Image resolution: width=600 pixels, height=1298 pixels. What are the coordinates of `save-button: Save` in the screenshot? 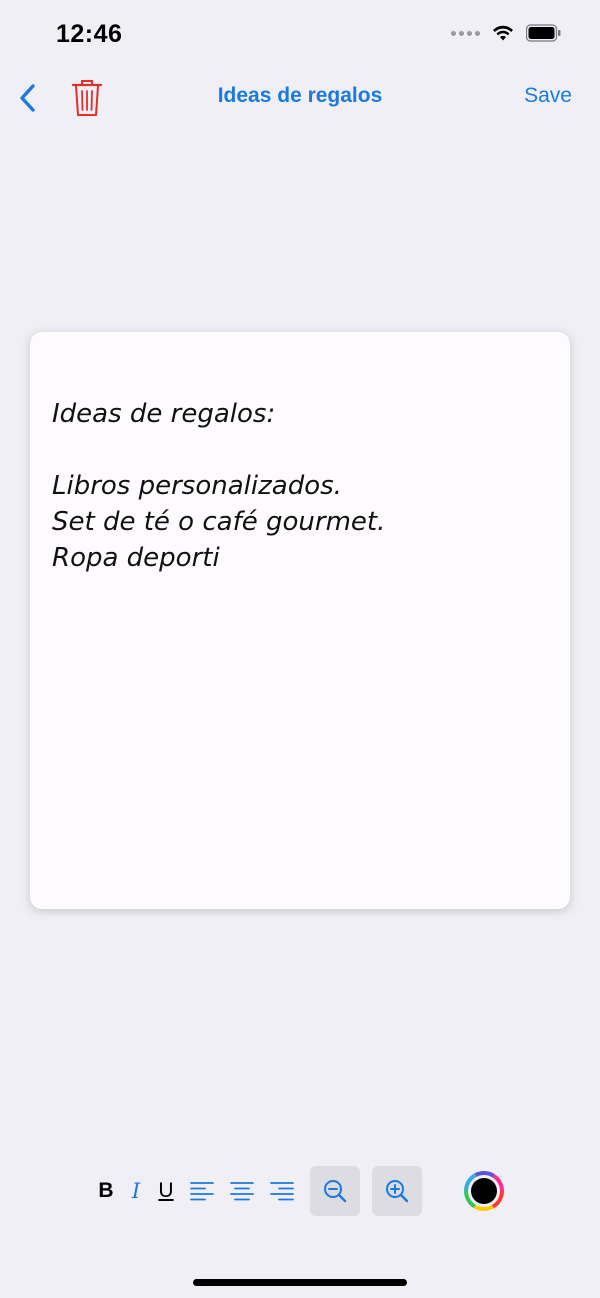 It's located at (548, 96).